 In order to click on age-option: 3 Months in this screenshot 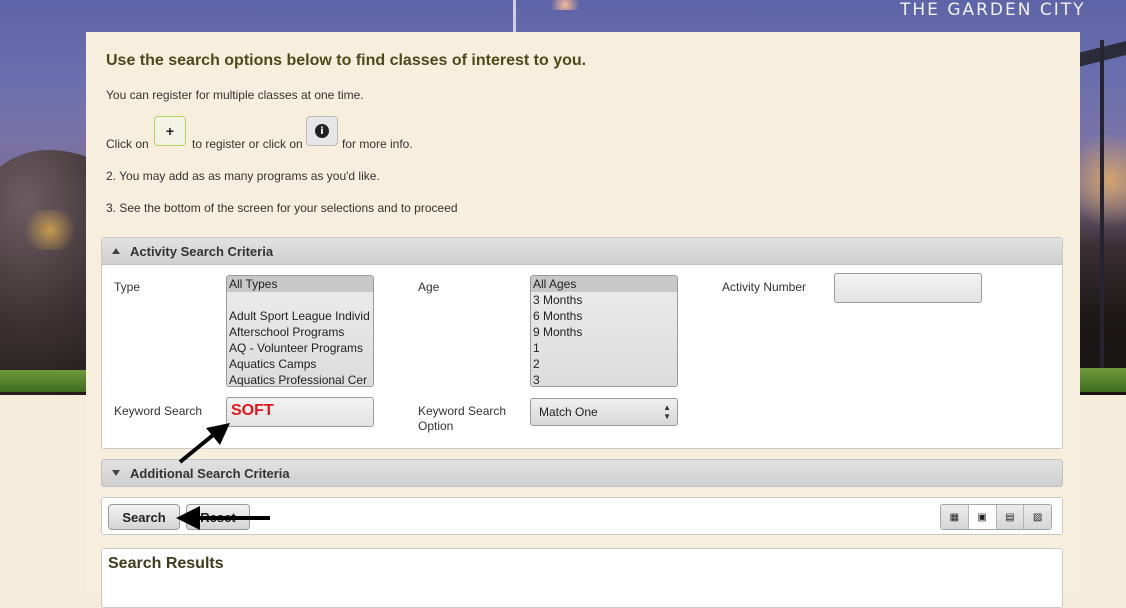, I will do `click(604, 300)`.